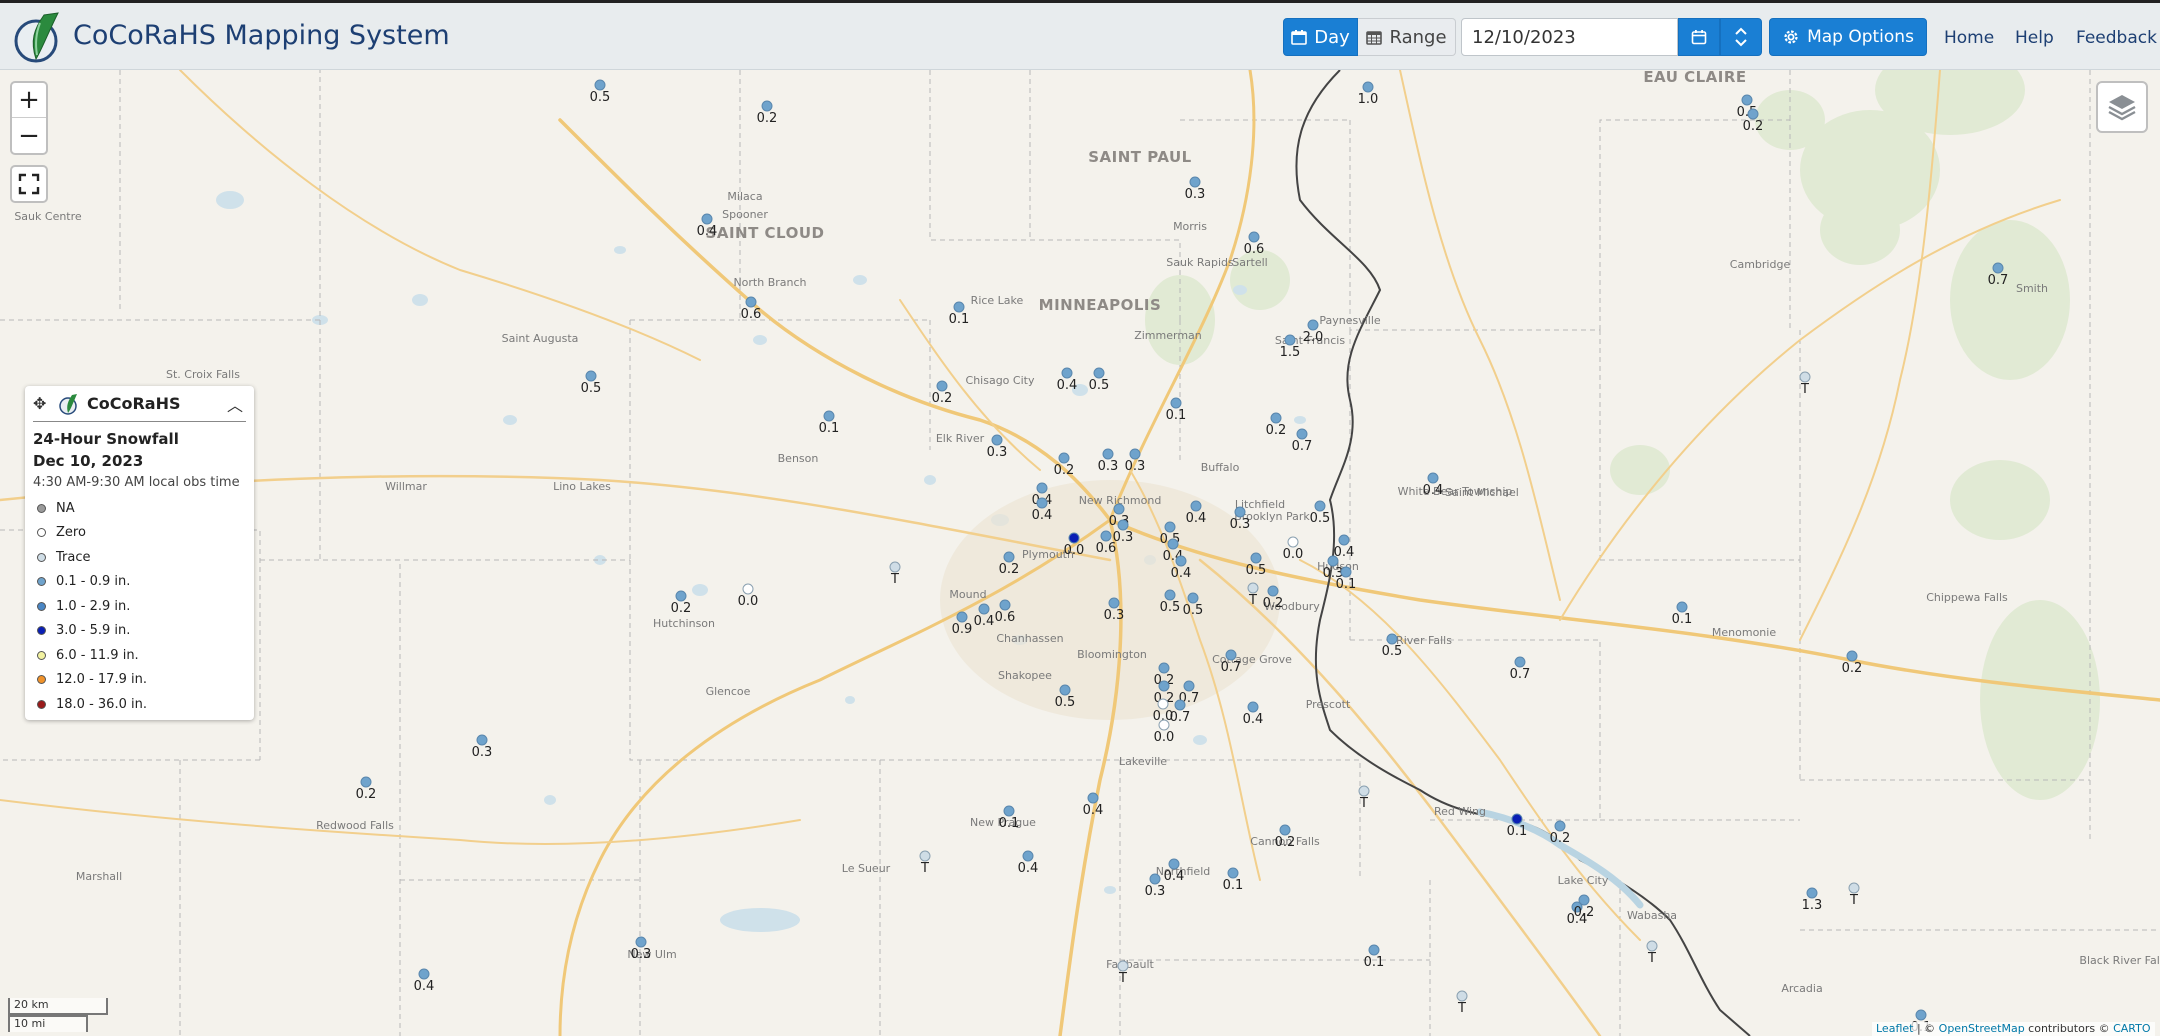 The width and height of the screenshot is (2160, 1036). Describe the element at coordinates (43, 403) in the screenshot. I see `move-handle-icon: ✥` at that location.